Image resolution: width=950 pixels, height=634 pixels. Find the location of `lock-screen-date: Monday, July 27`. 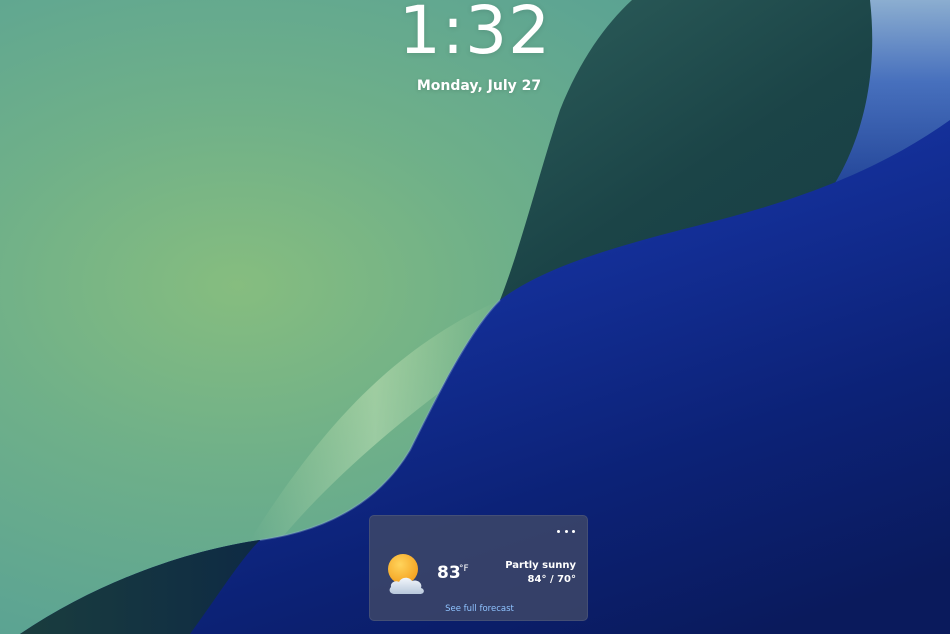

lock-screen-date: Monday, July 27 is located at coordinates (479, 86).